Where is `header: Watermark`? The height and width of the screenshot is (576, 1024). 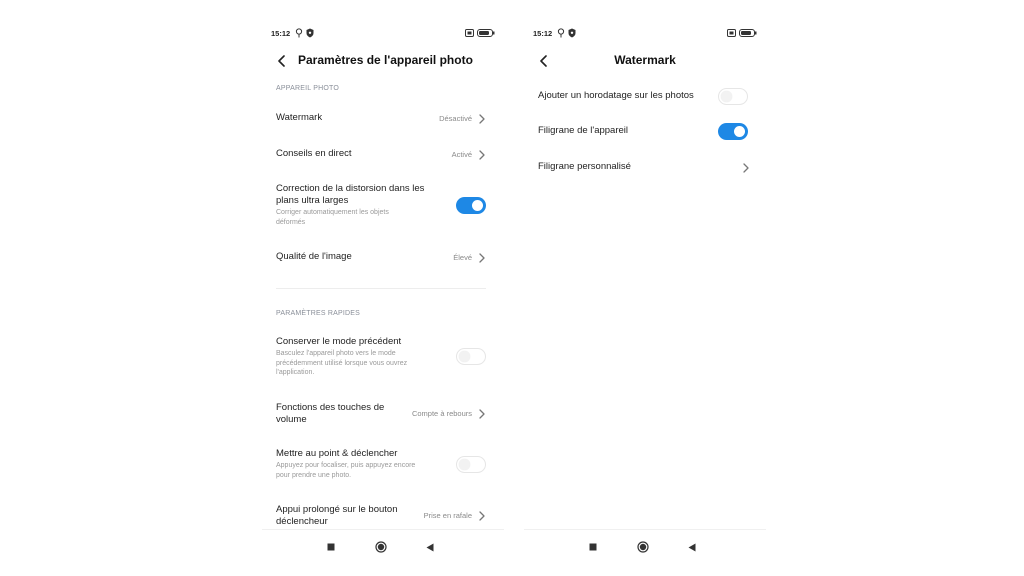
header: Watermark is located at coordinates (645, 61).